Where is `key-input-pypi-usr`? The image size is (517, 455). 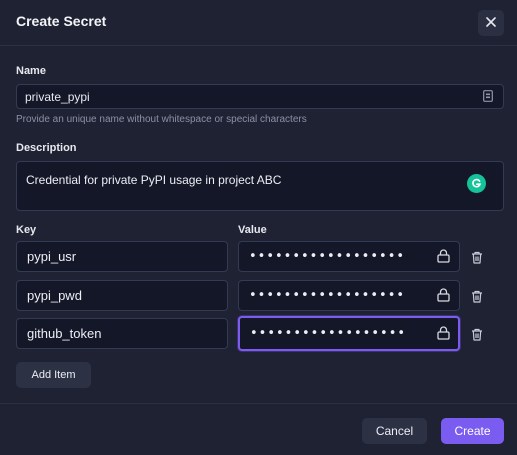 key-input-pypi-usr is located at coordinates (122, 256).